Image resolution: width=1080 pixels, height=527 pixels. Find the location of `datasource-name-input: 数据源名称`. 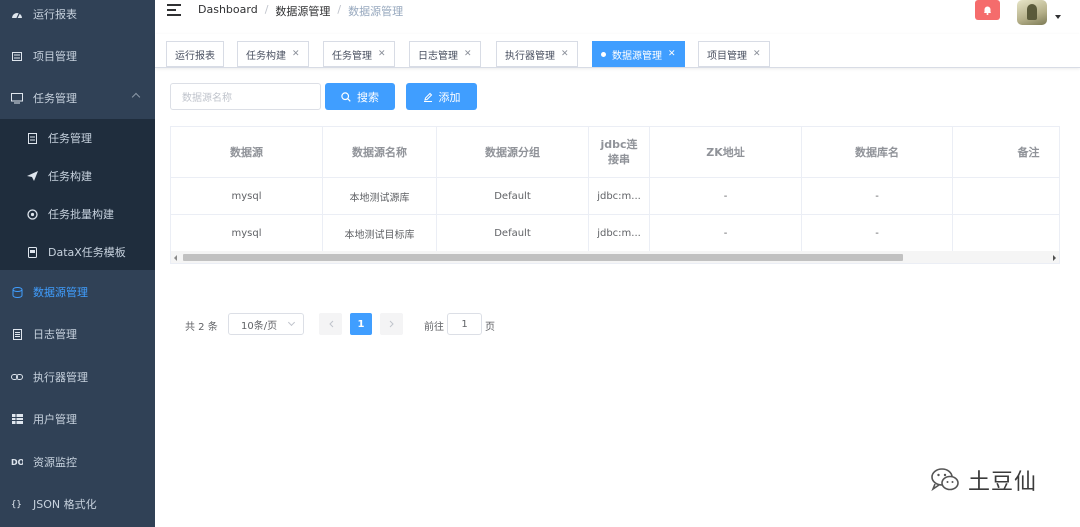

datasource-name-input: 数据源名称 is located at coordinates (245, 96).